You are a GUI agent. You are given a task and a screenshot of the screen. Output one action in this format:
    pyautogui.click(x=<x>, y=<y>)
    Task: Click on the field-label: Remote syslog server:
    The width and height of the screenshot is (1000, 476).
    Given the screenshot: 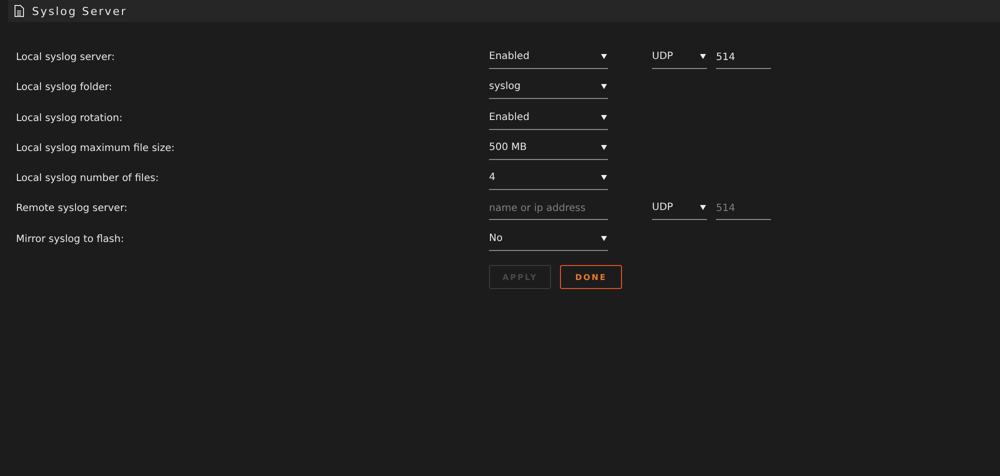 What is the action you would take?
    pyautogui.click(x=72, y=209)
    